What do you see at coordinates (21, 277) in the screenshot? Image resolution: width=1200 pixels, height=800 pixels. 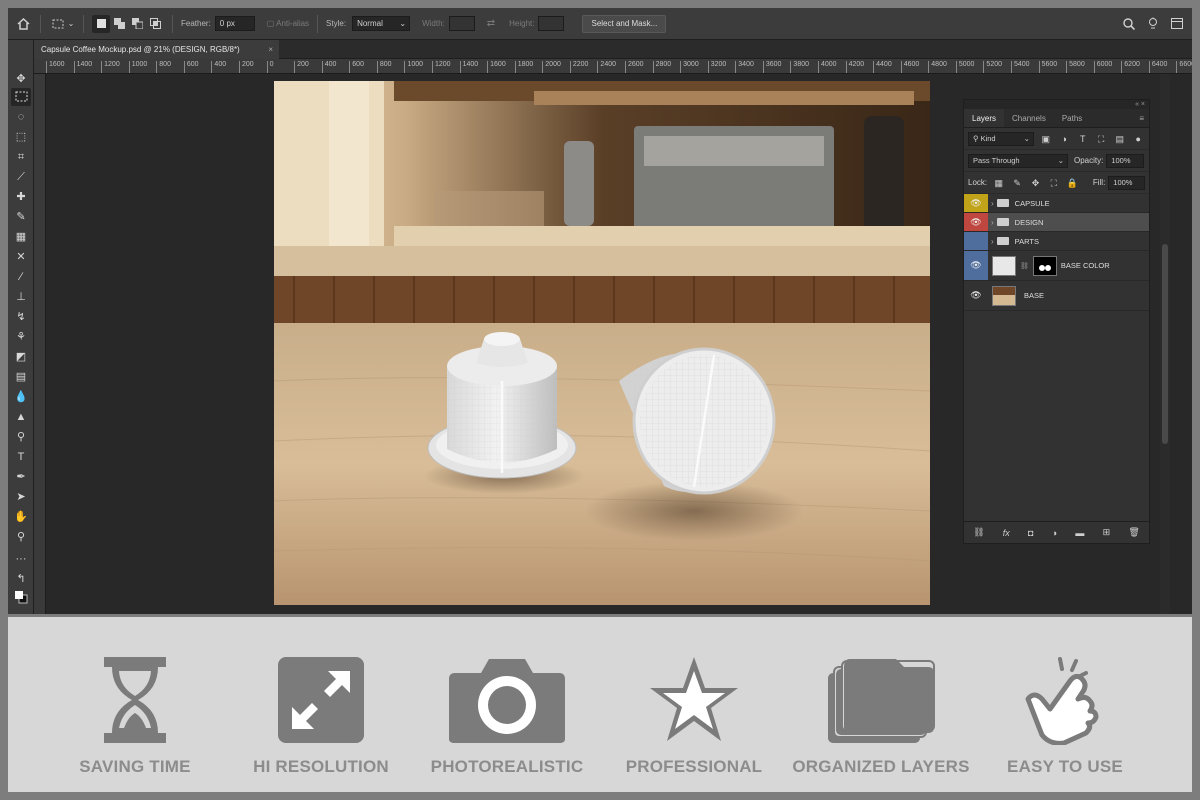 I see `brush-tool-icon: ∕` at bounding box center [21, 277].